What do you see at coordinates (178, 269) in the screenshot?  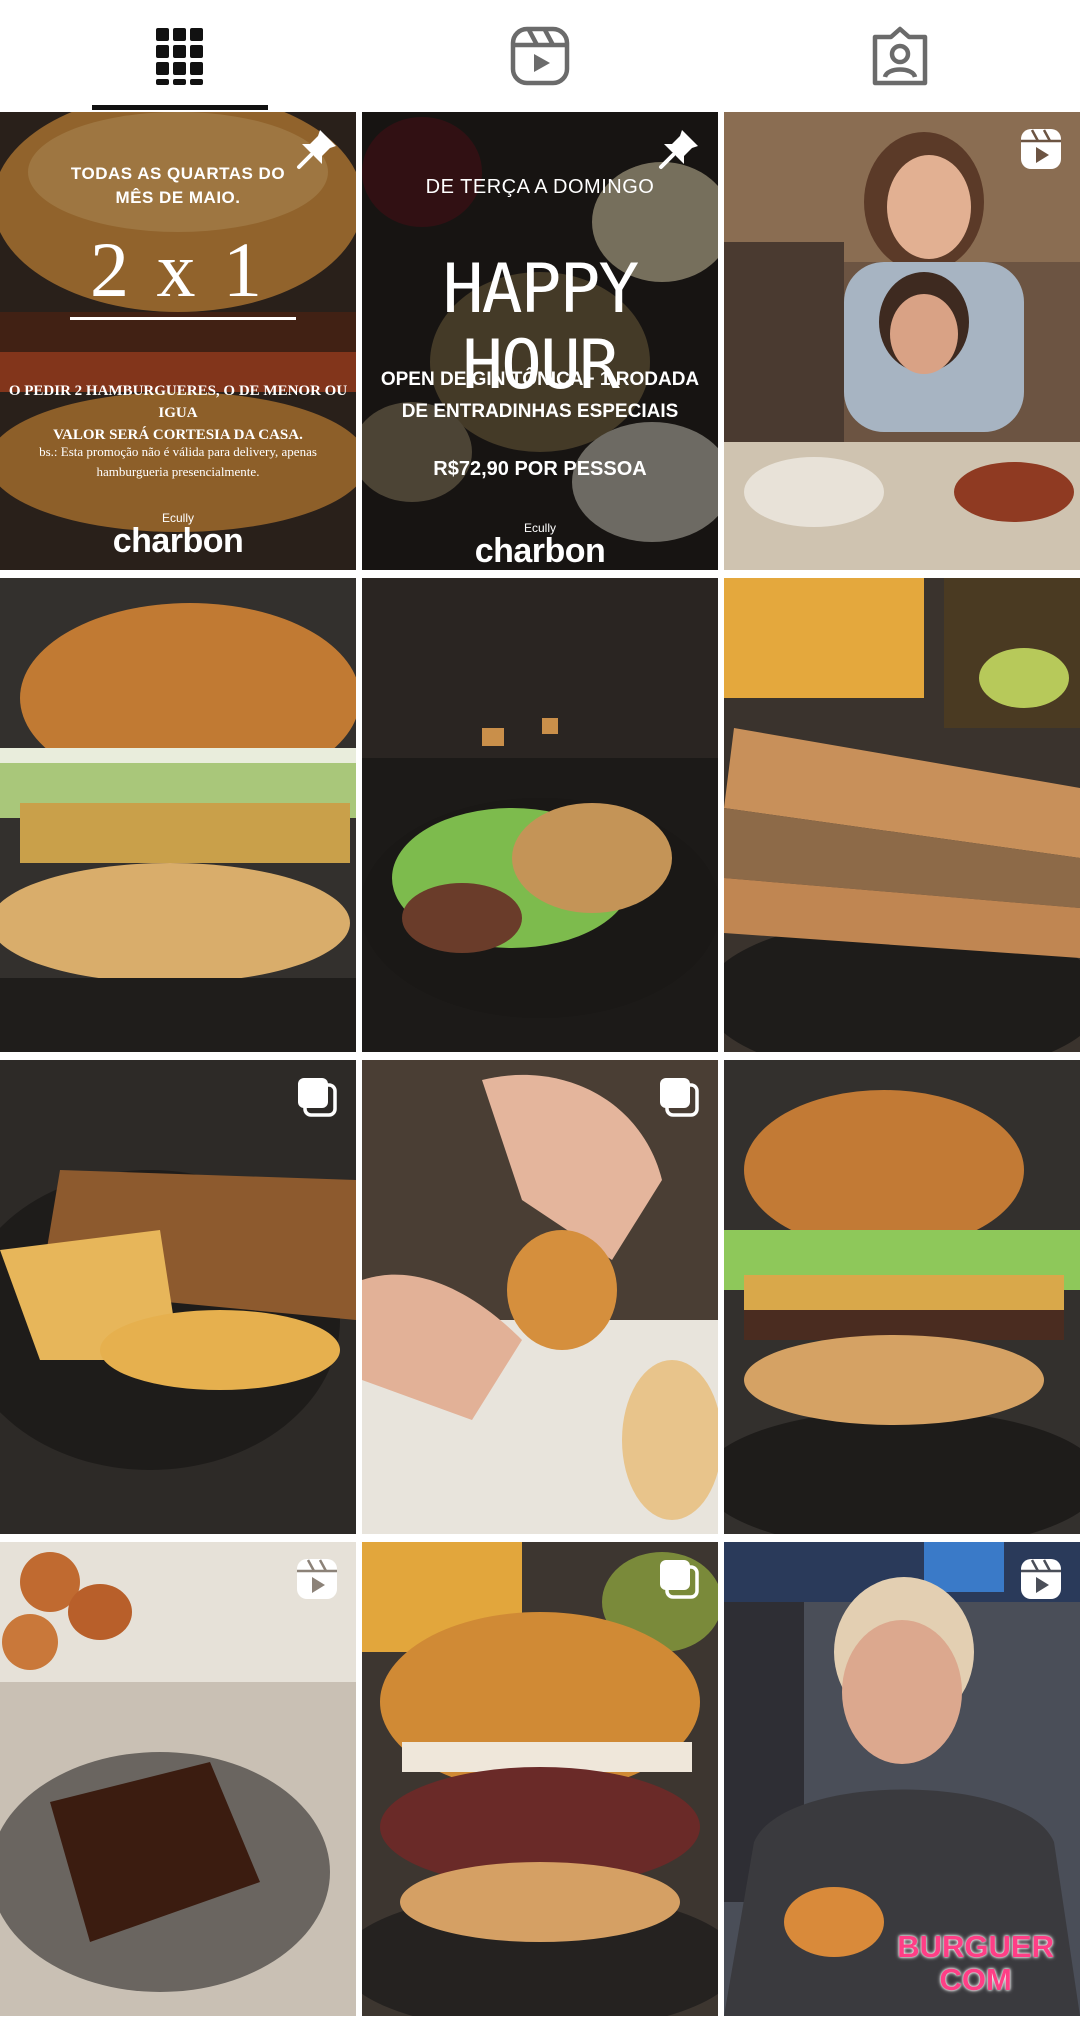 I see `promo-headline: 2 x 1` at bounding box center [178, 269].